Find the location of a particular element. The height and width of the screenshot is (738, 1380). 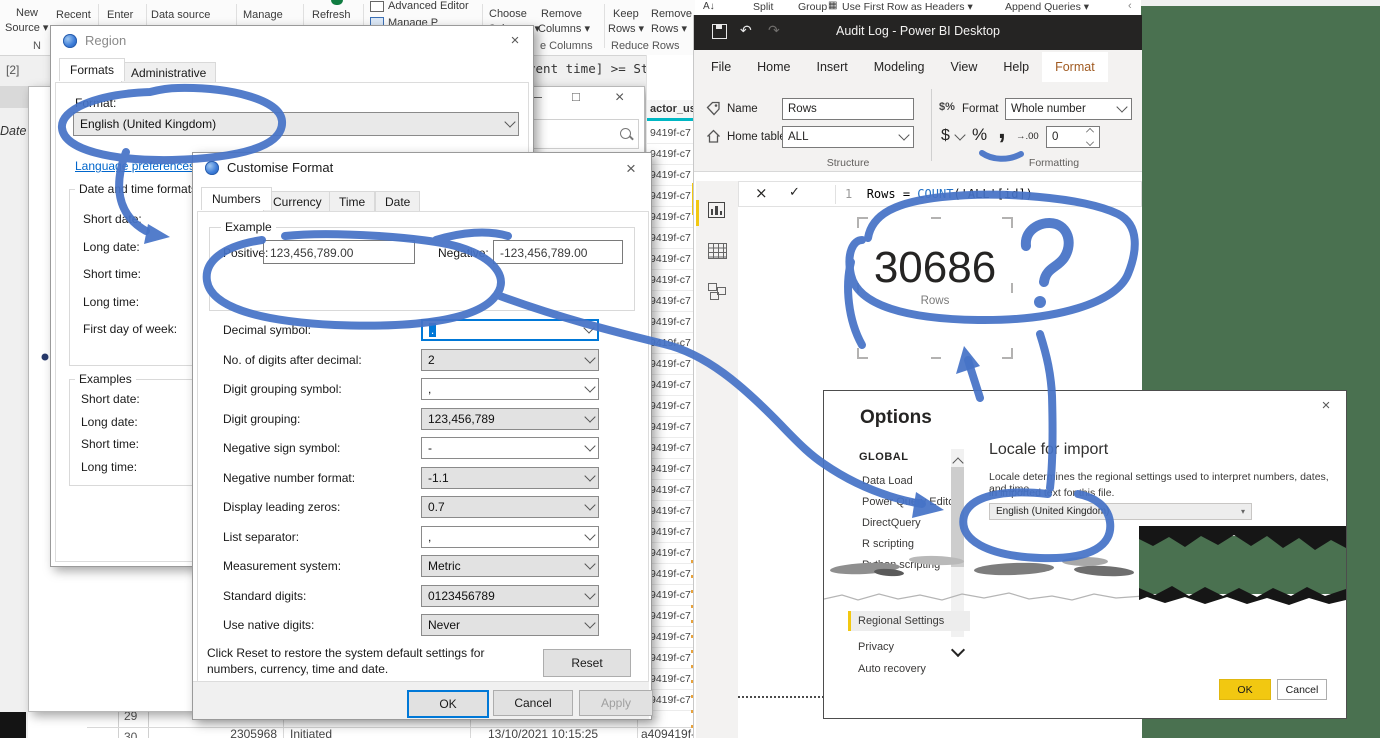

region-tab-administrative: Administrative is located at coordinates (169, 72).